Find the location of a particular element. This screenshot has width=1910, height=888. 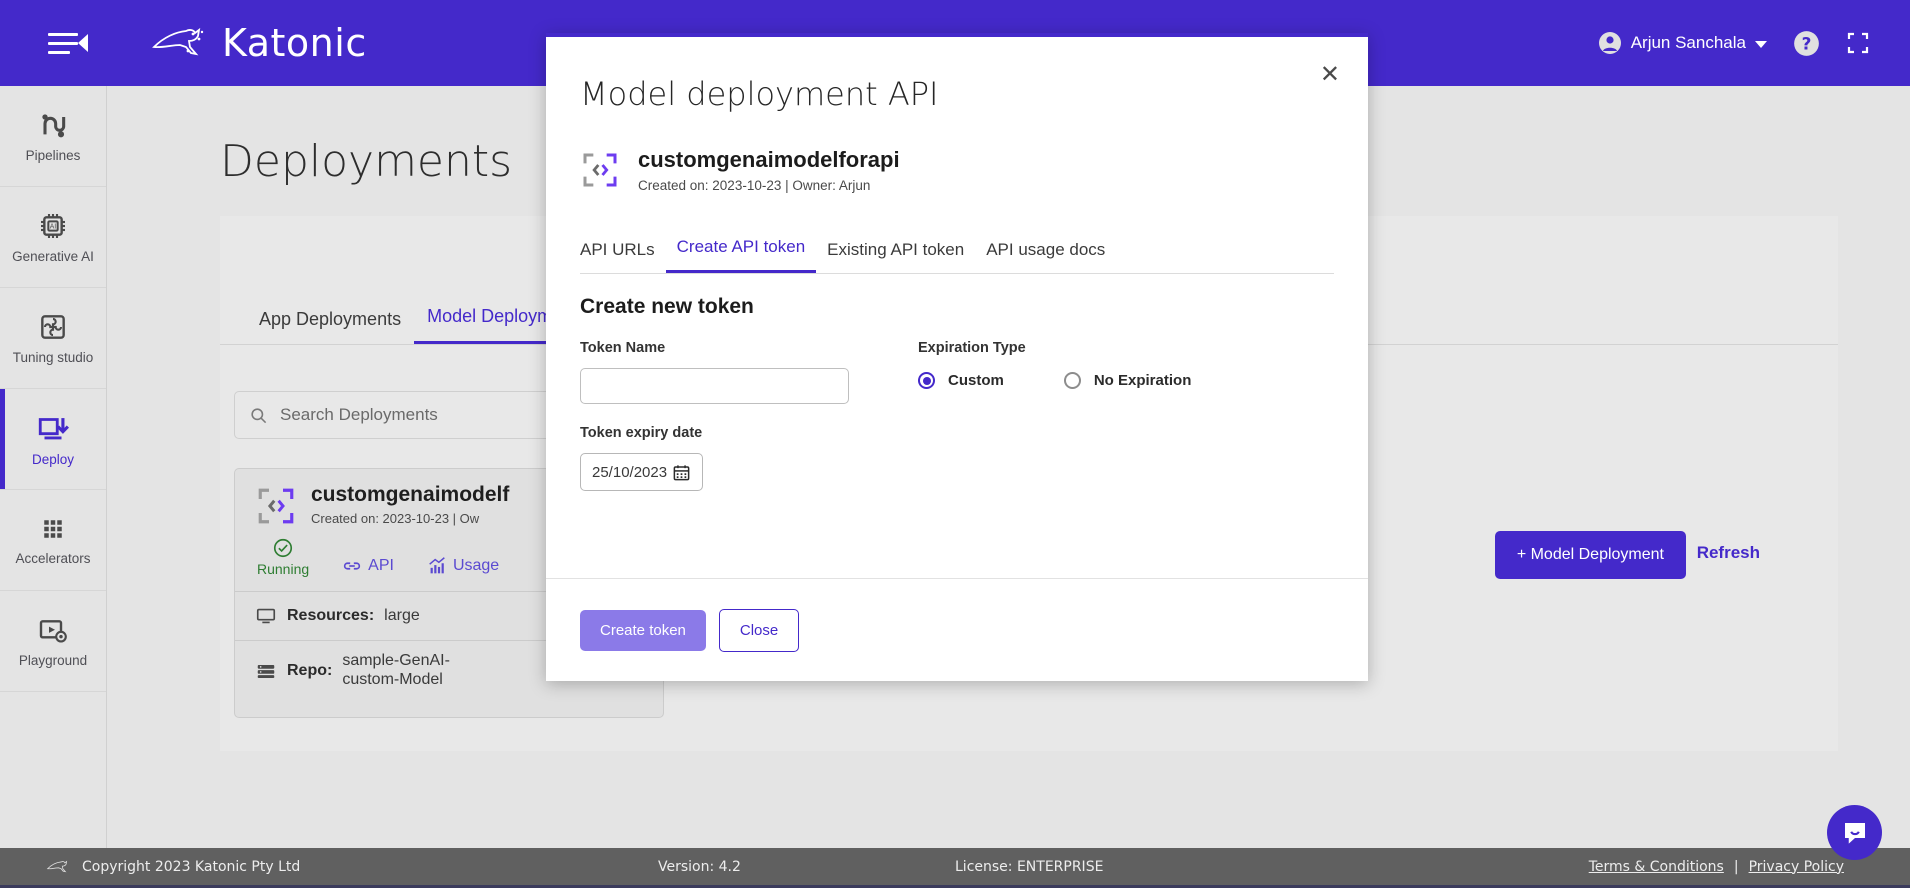

chevron-down-icon is located at coordinates (1761, 44).